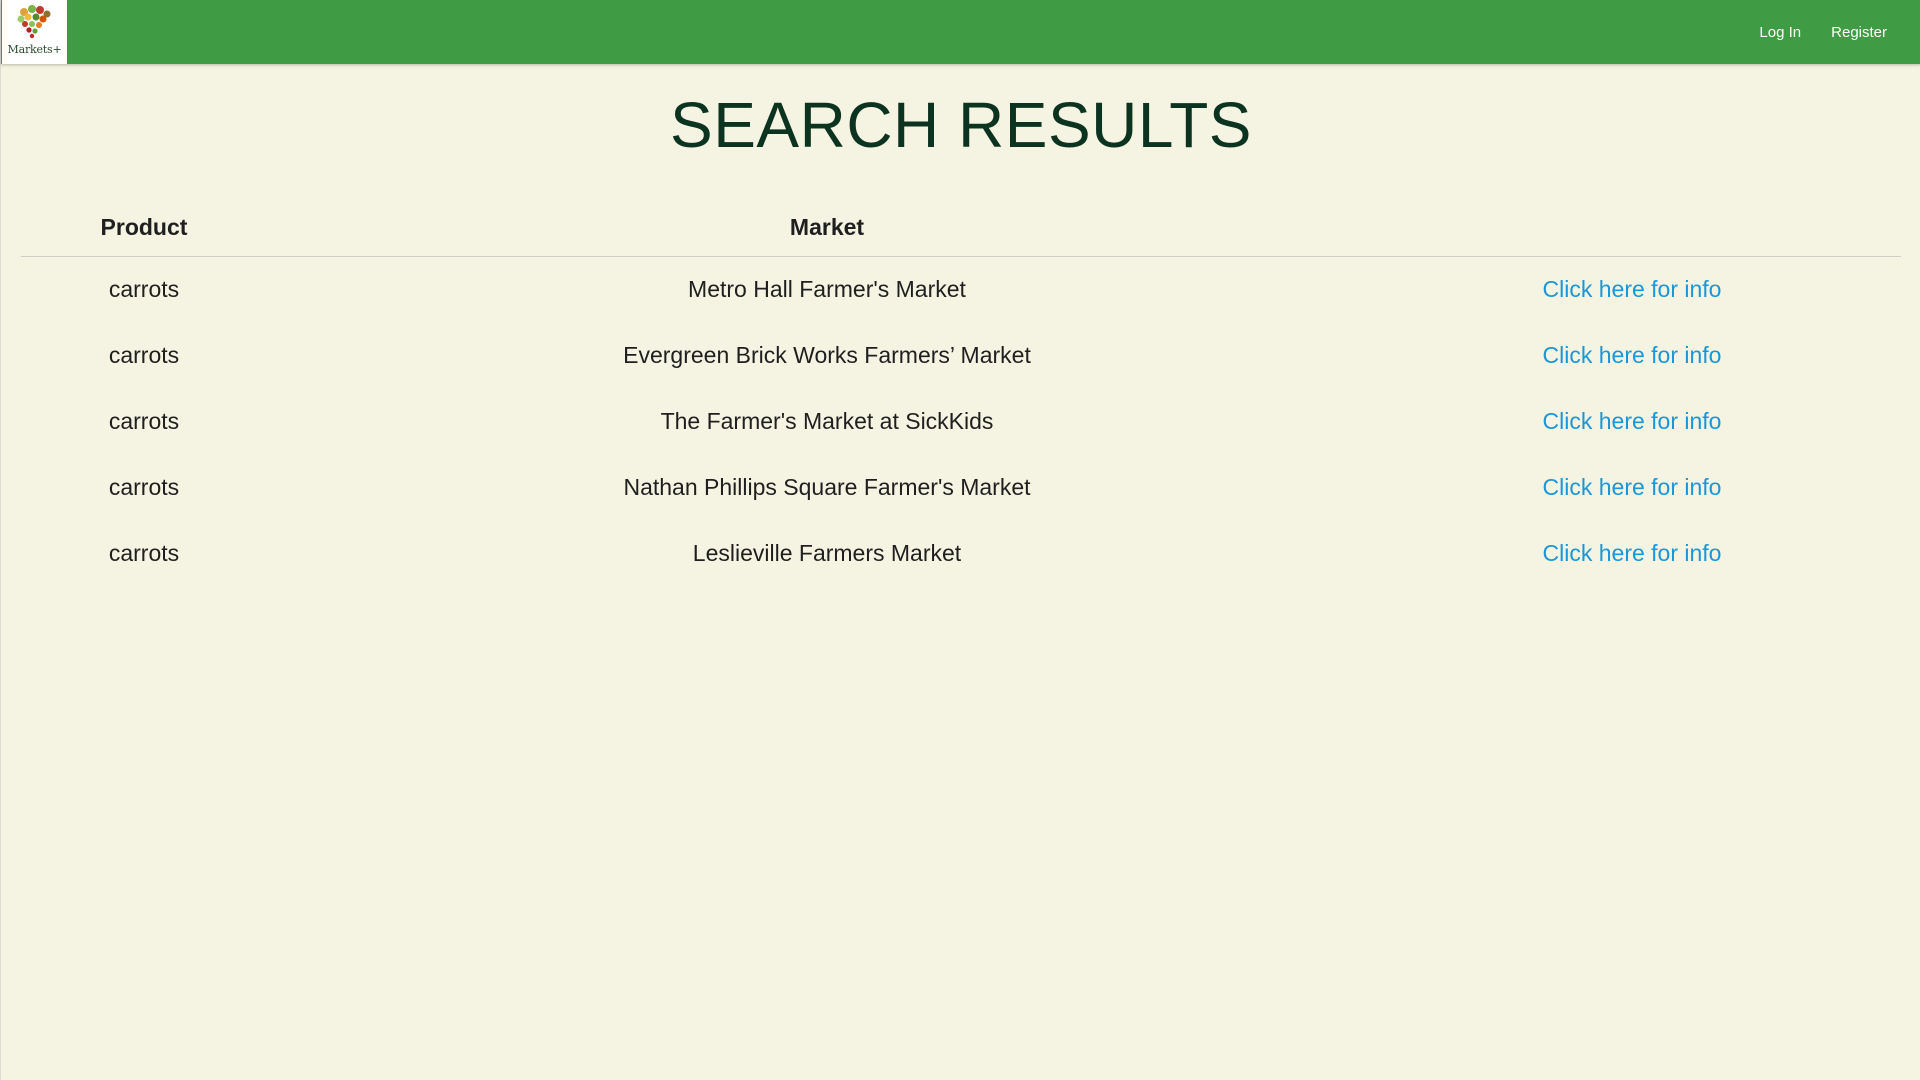  Describe the element at coordinates (144, 228) in the screenshot. I see `column-header-product: Product` at that location.